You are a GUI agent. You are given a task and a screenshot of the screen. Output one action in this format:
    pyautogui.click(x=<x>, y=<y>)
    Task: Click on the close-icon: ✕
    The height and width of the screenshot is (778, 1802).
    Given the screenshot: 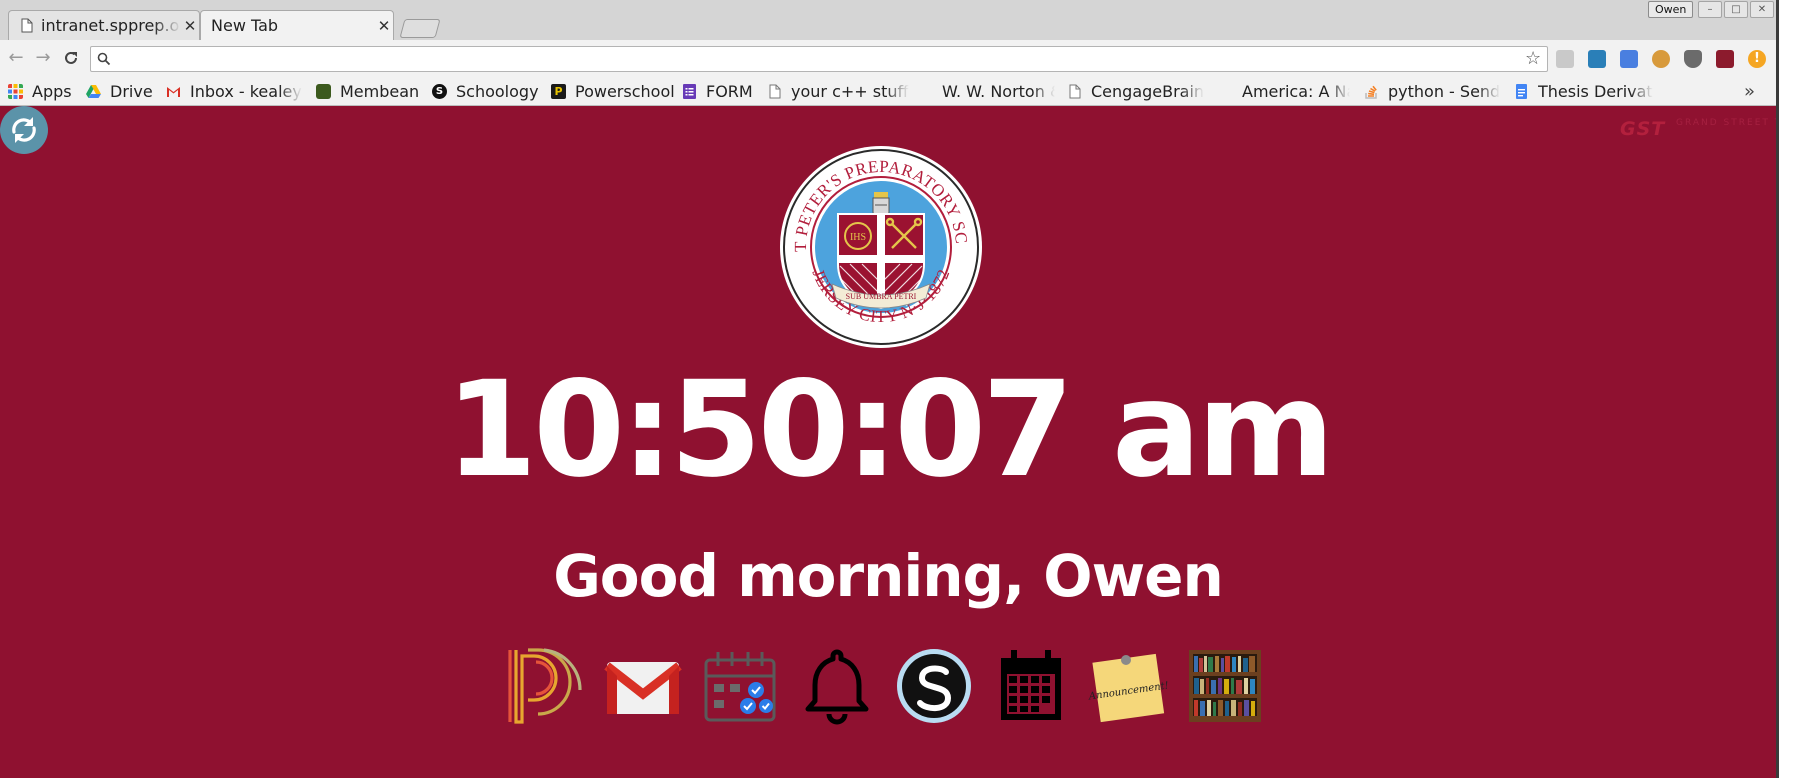 What is the action you would take?
    pyautogui.click(x=1762, y=9)
    